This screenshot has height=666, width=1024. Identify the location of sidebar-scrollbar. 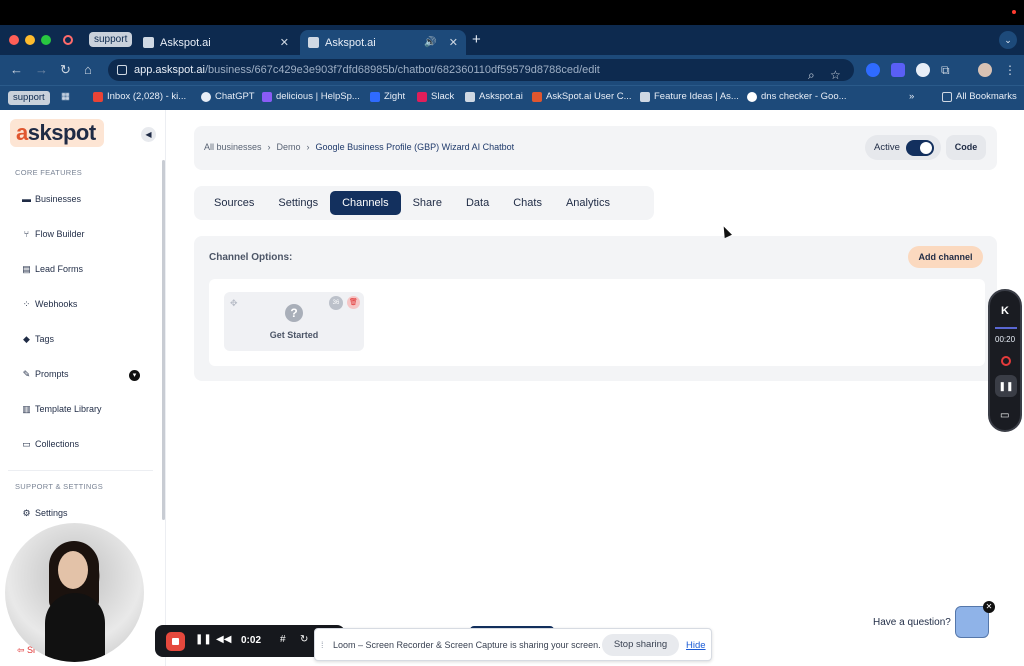
(163, 340).